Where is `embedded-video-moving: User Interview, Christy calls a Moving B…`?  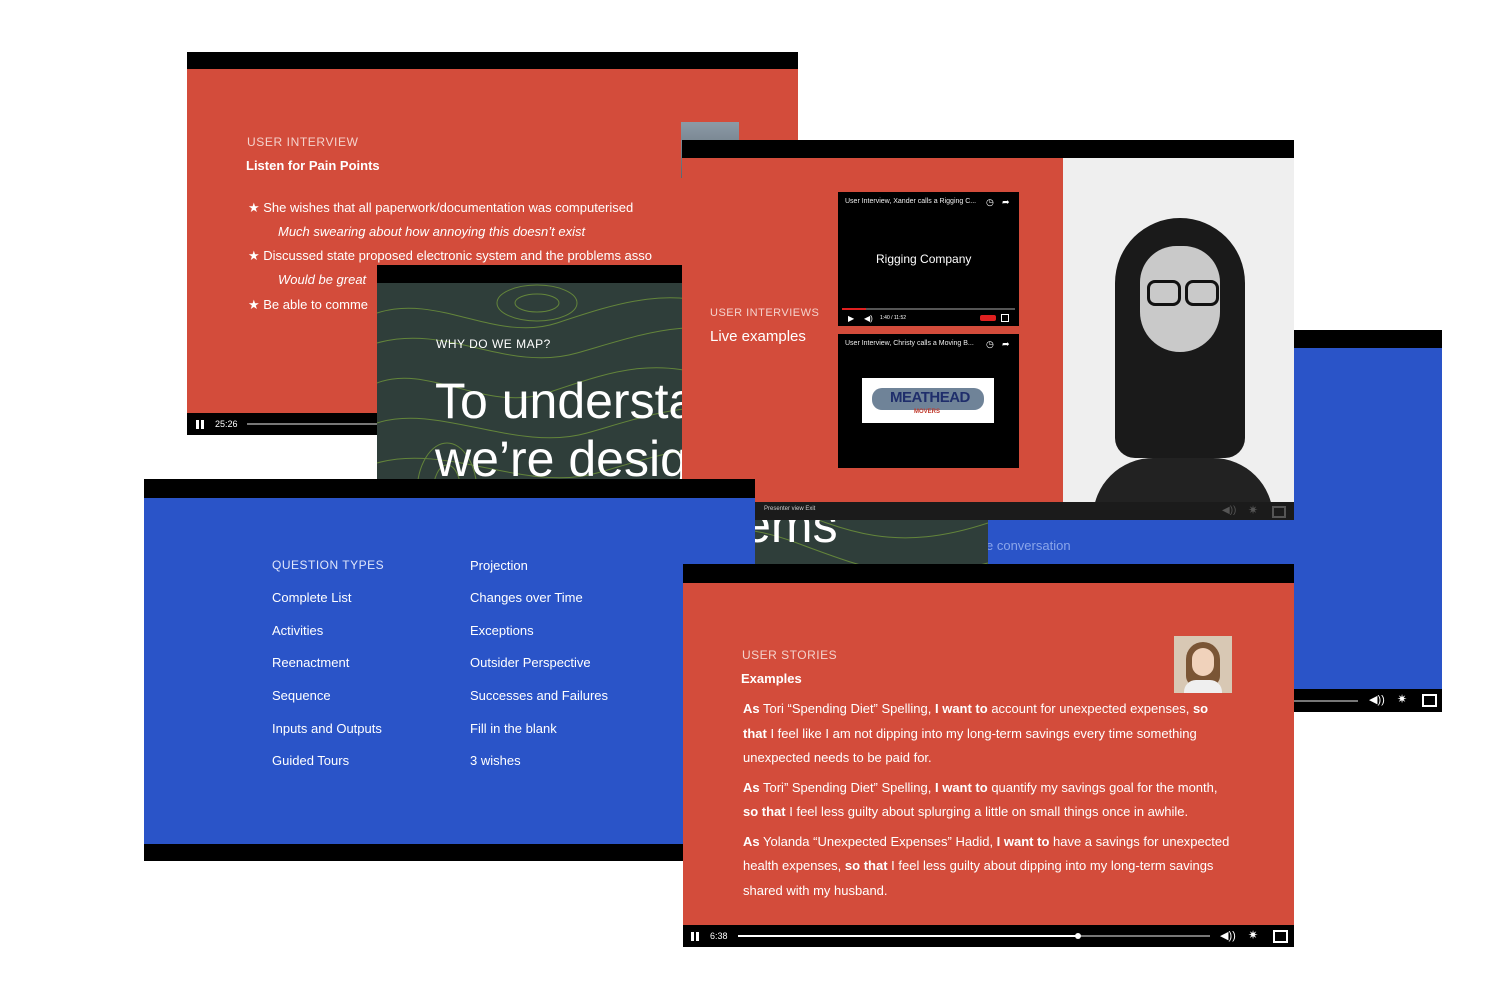 embedded-video-moving: User Interview, Christy calls a Moving B… is located at coordinates (928, 401).